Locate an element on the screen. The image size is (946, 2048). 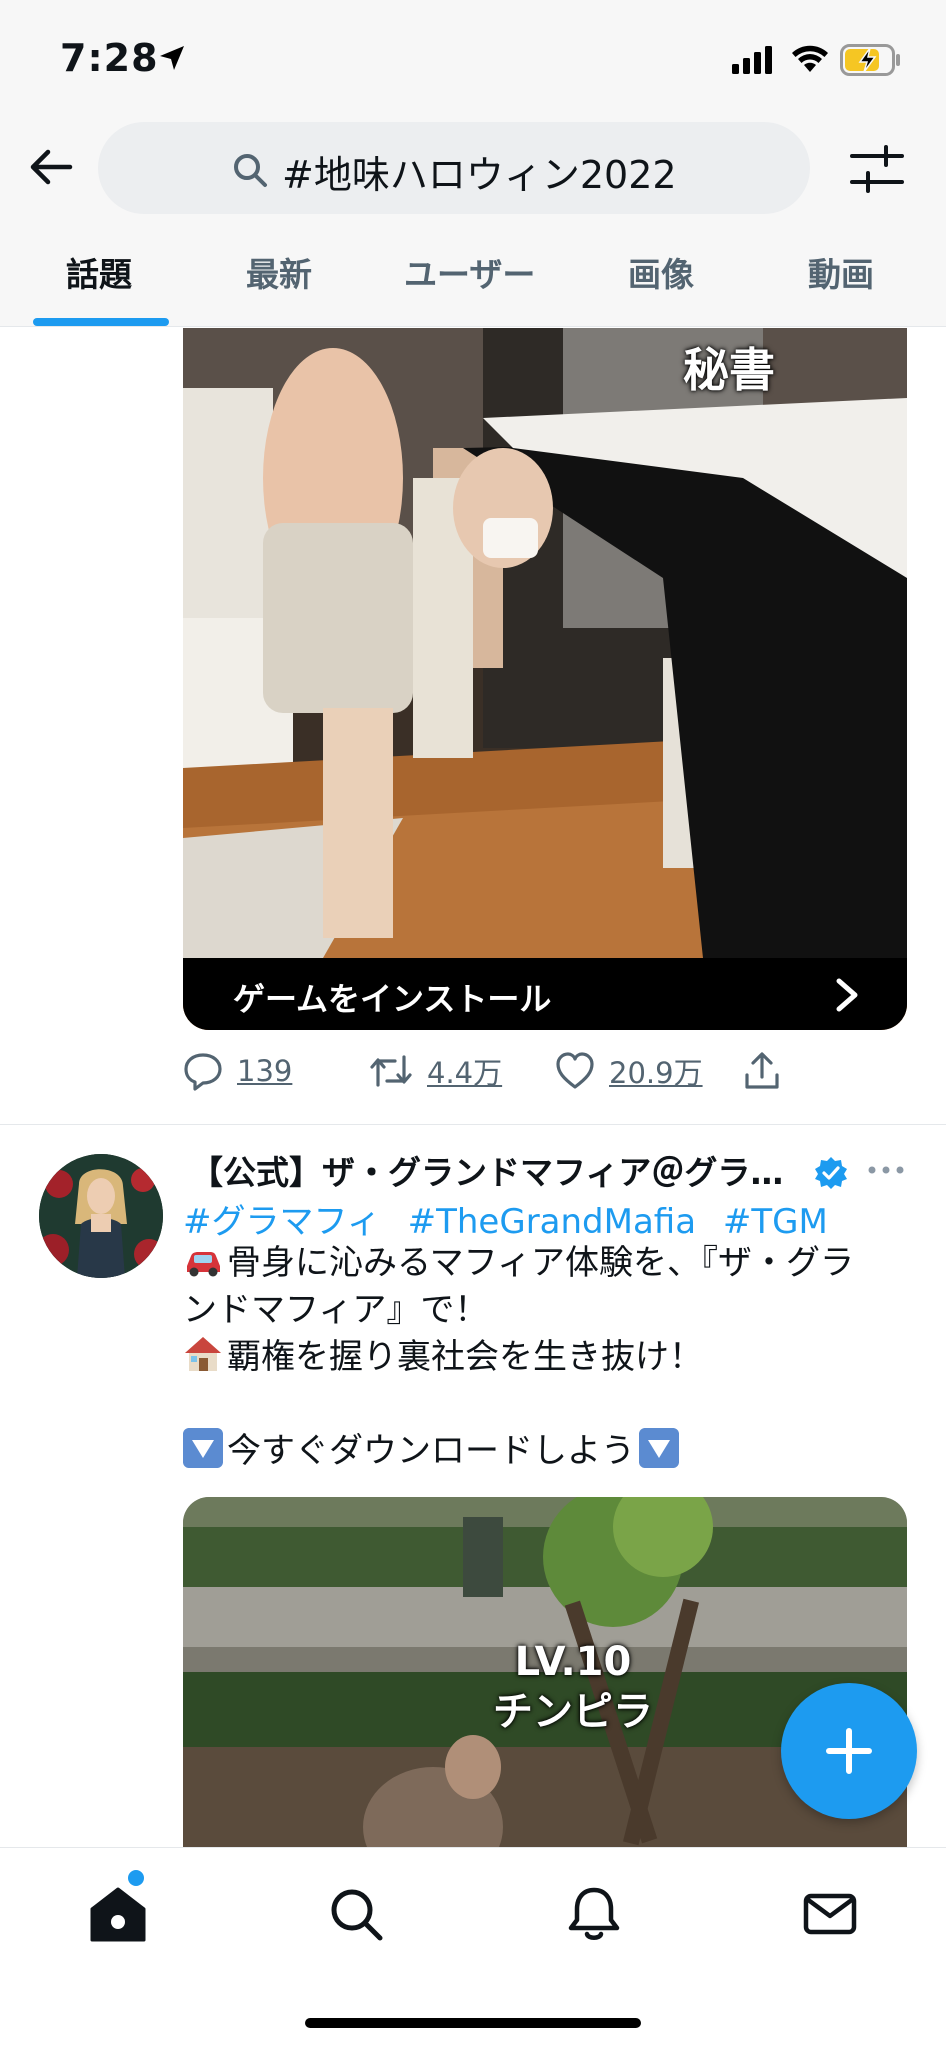
like-button: 20.9万 is located at coordinates (629, 1071).